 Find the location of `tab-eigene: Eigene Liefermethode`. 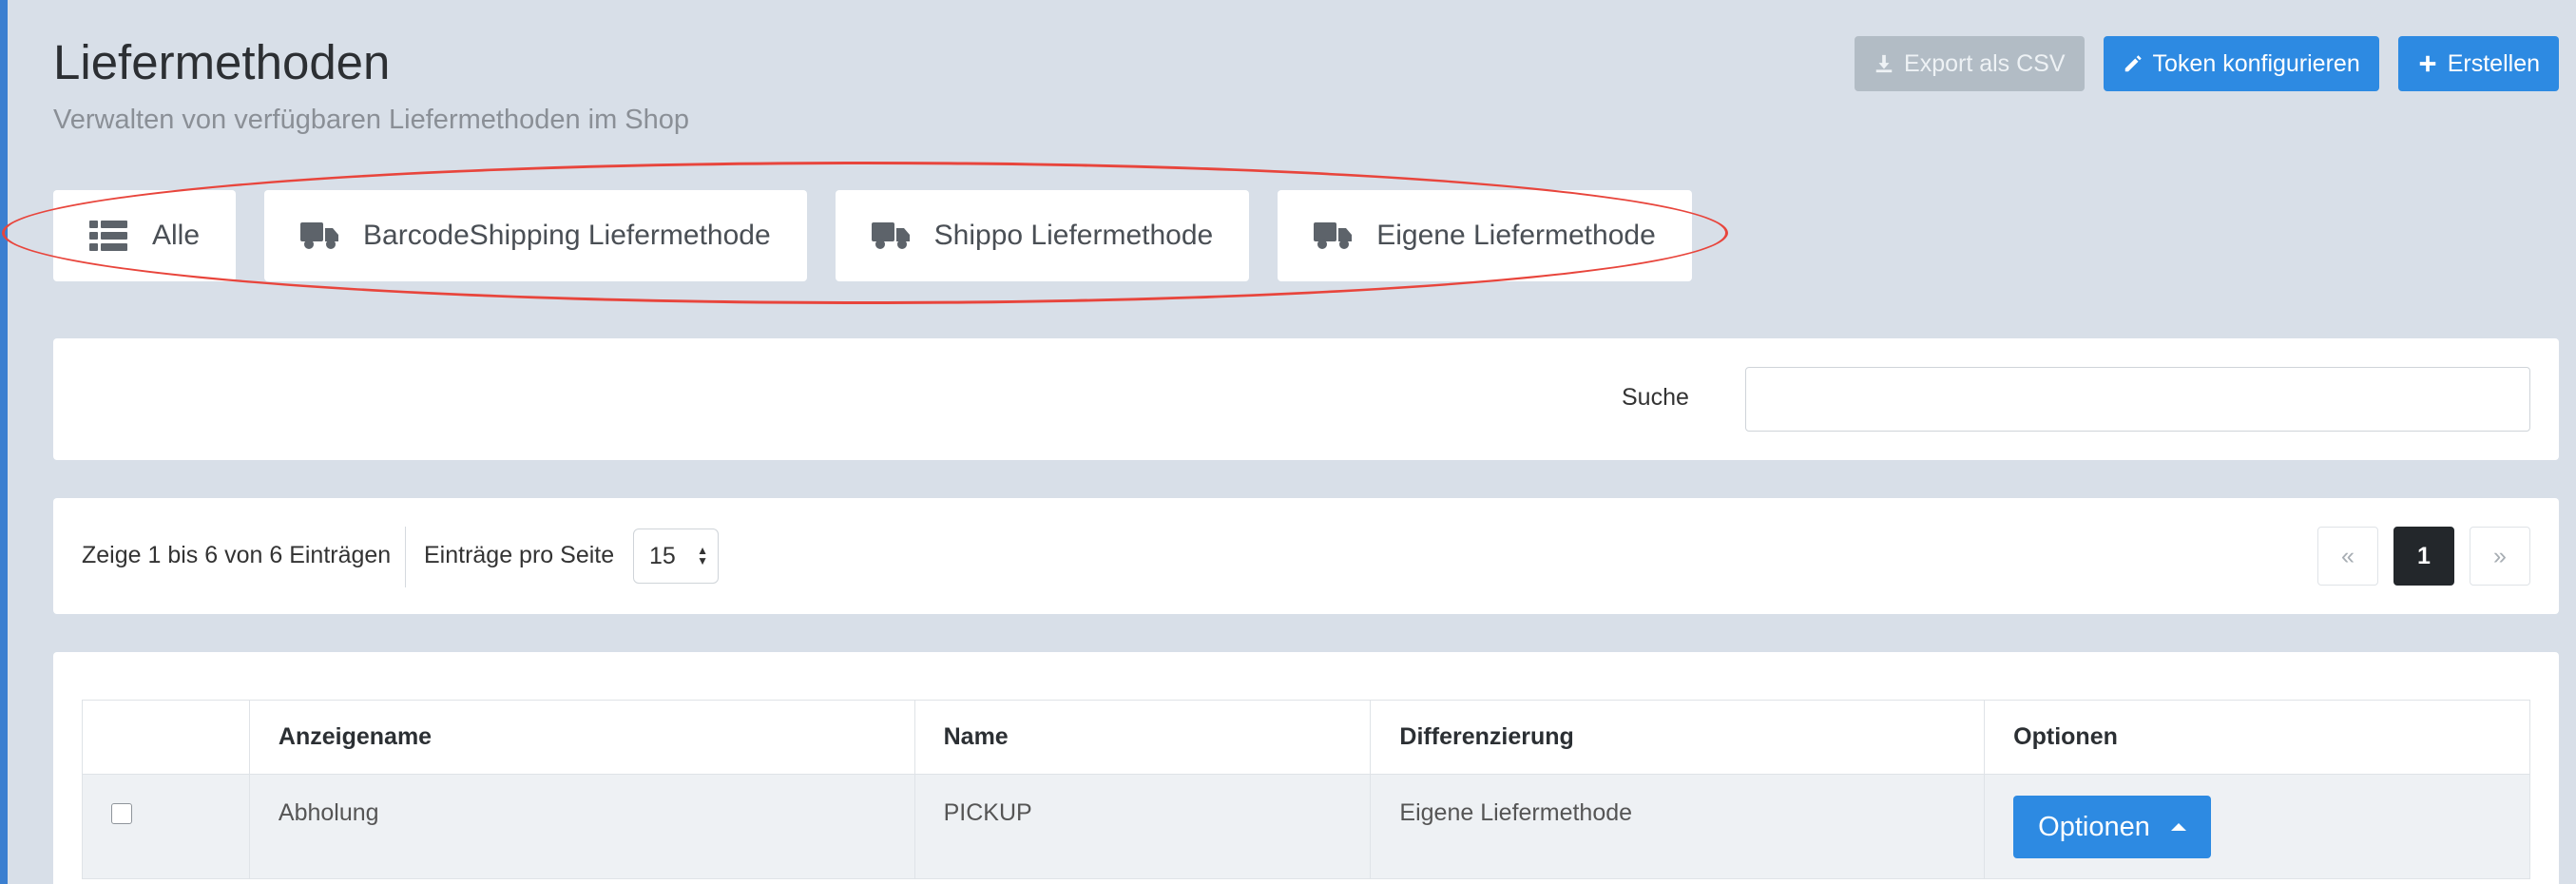

tab-eigene: Eigene Liefermethode is located at coordinates (1485, 236).